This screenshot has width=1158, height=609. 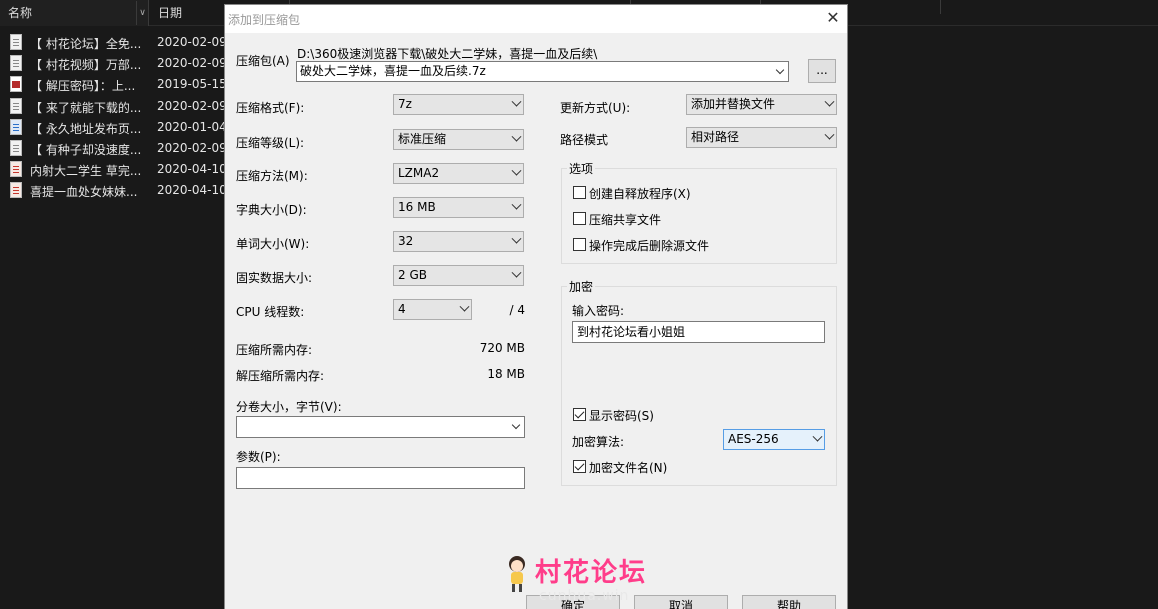 What do you see at coordinates (591, 573) in the screenshot?
I see `watermark-brand: 村花论坛` at bounding box center [591, 573].